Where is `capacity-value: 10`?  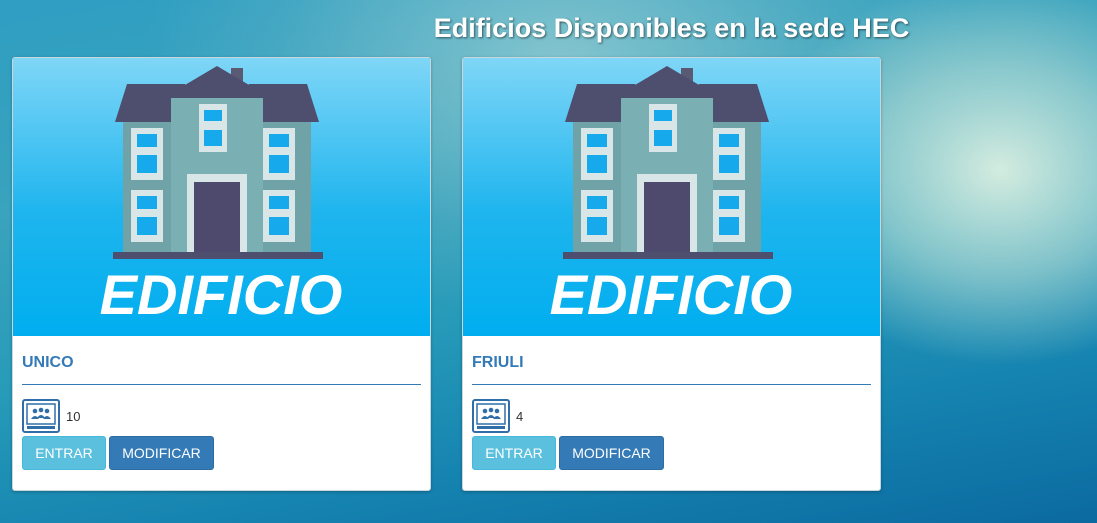 capacity-value: 10 is located at coordinates (73, 416).